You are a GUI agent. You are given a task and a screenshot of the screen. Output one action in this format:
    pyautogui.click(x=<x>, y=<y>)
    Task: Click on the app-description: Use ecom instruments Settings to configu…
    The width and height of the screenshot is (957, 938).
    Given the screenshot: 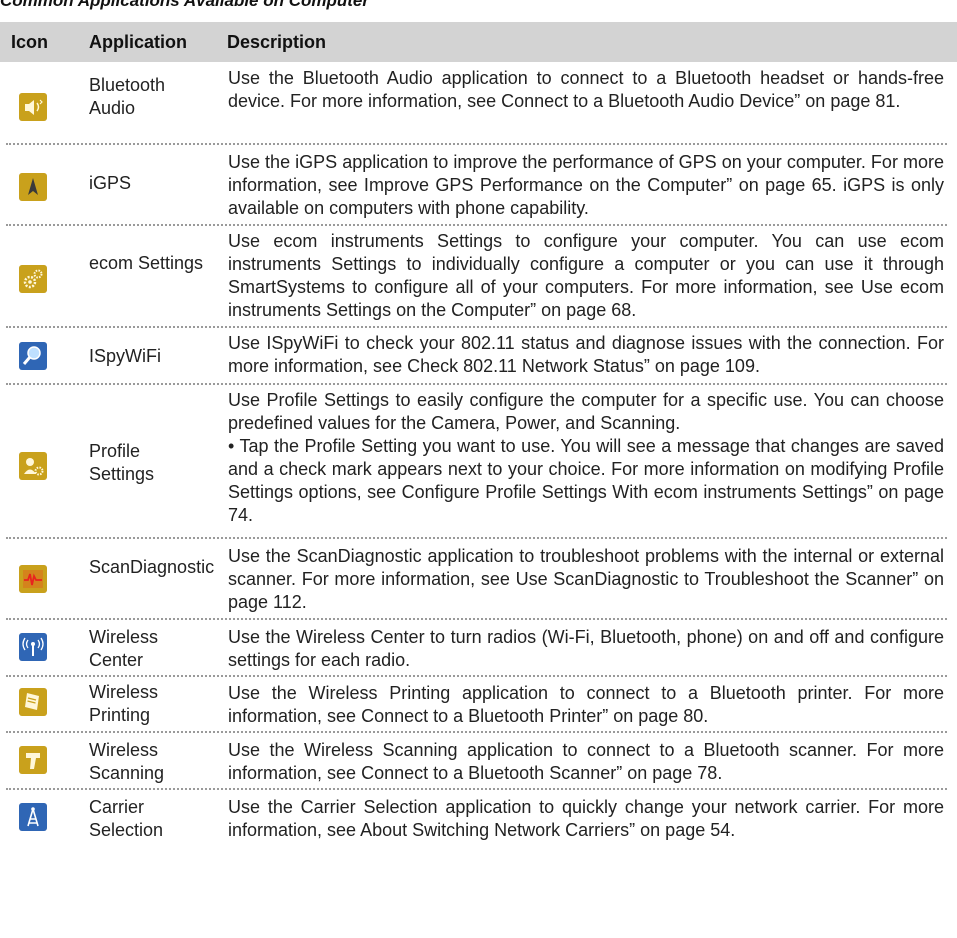 What is the action you would take?
    pyautogui.click(x=586, y=275)
    